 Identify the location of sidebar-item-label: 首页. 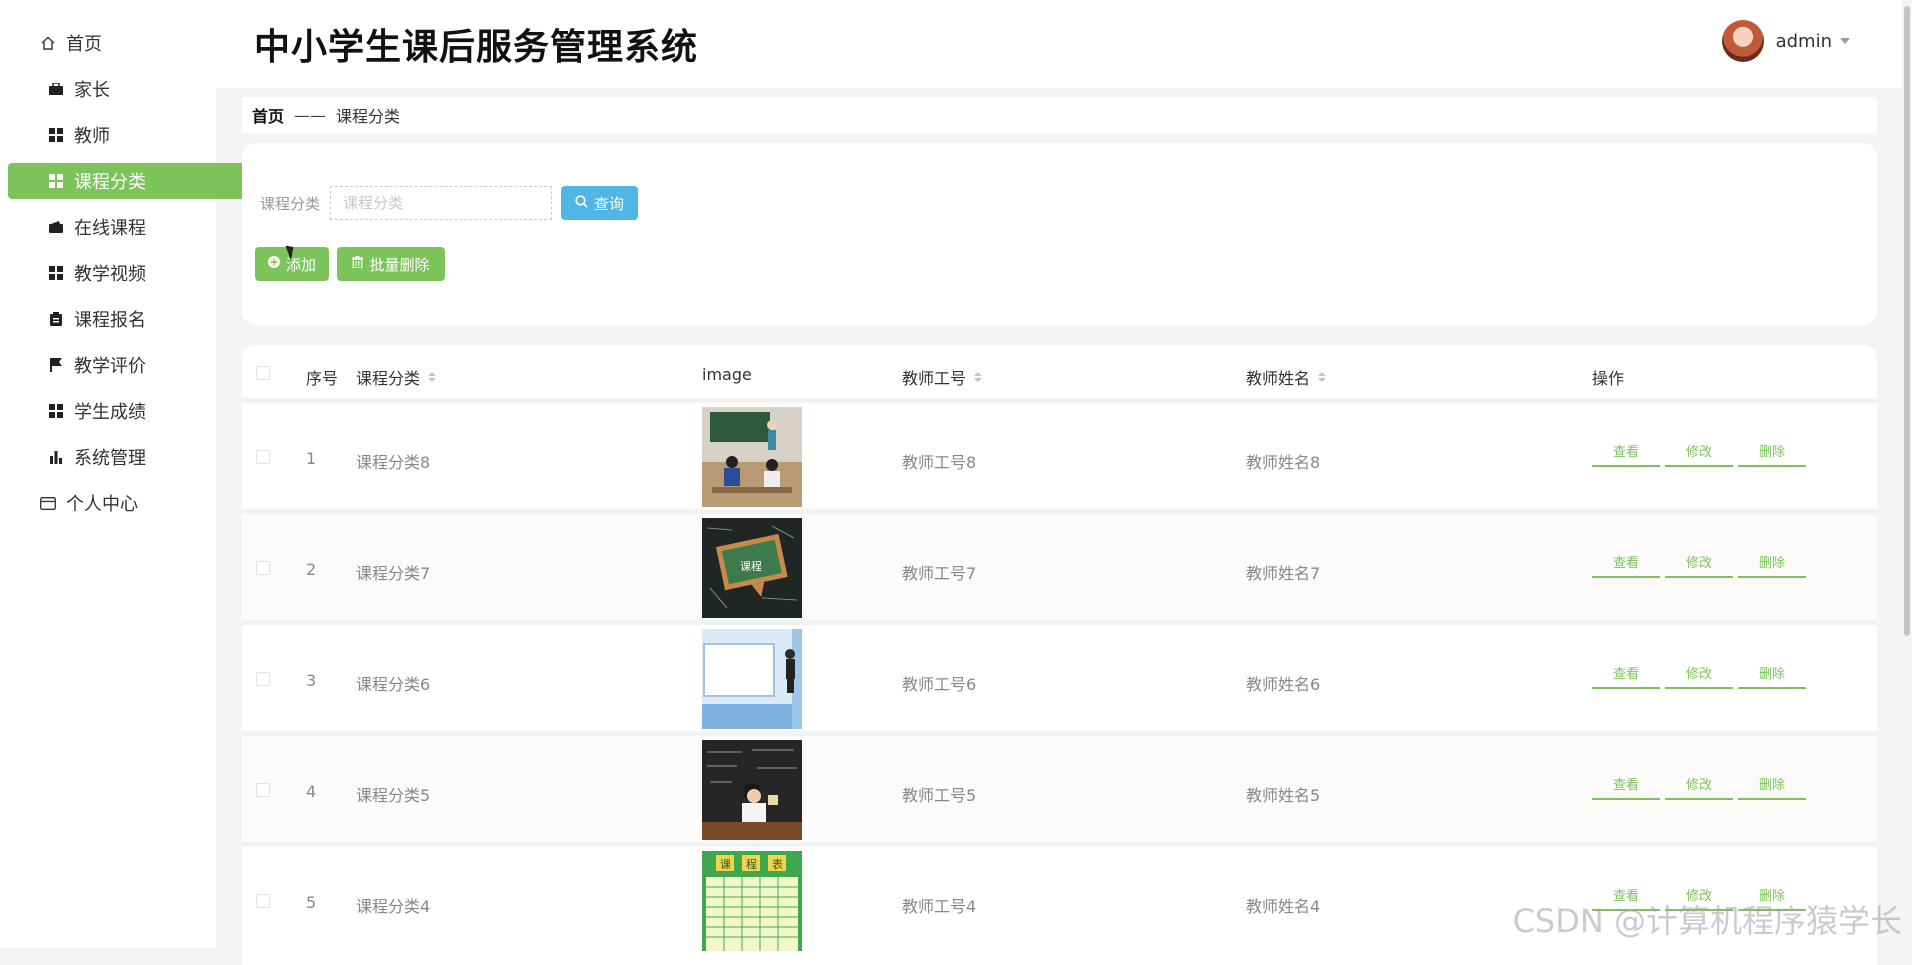
(84, 44).